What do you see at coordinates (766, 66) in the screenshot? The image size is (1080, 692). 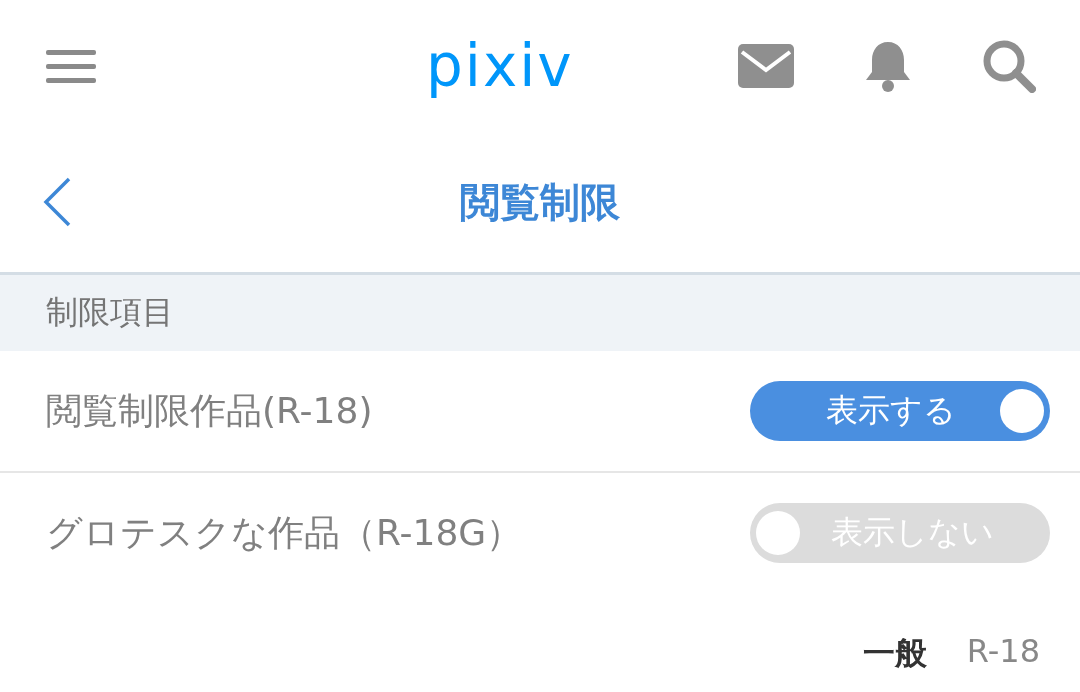 I see `mail-icon` at bounding box center [766, 66].